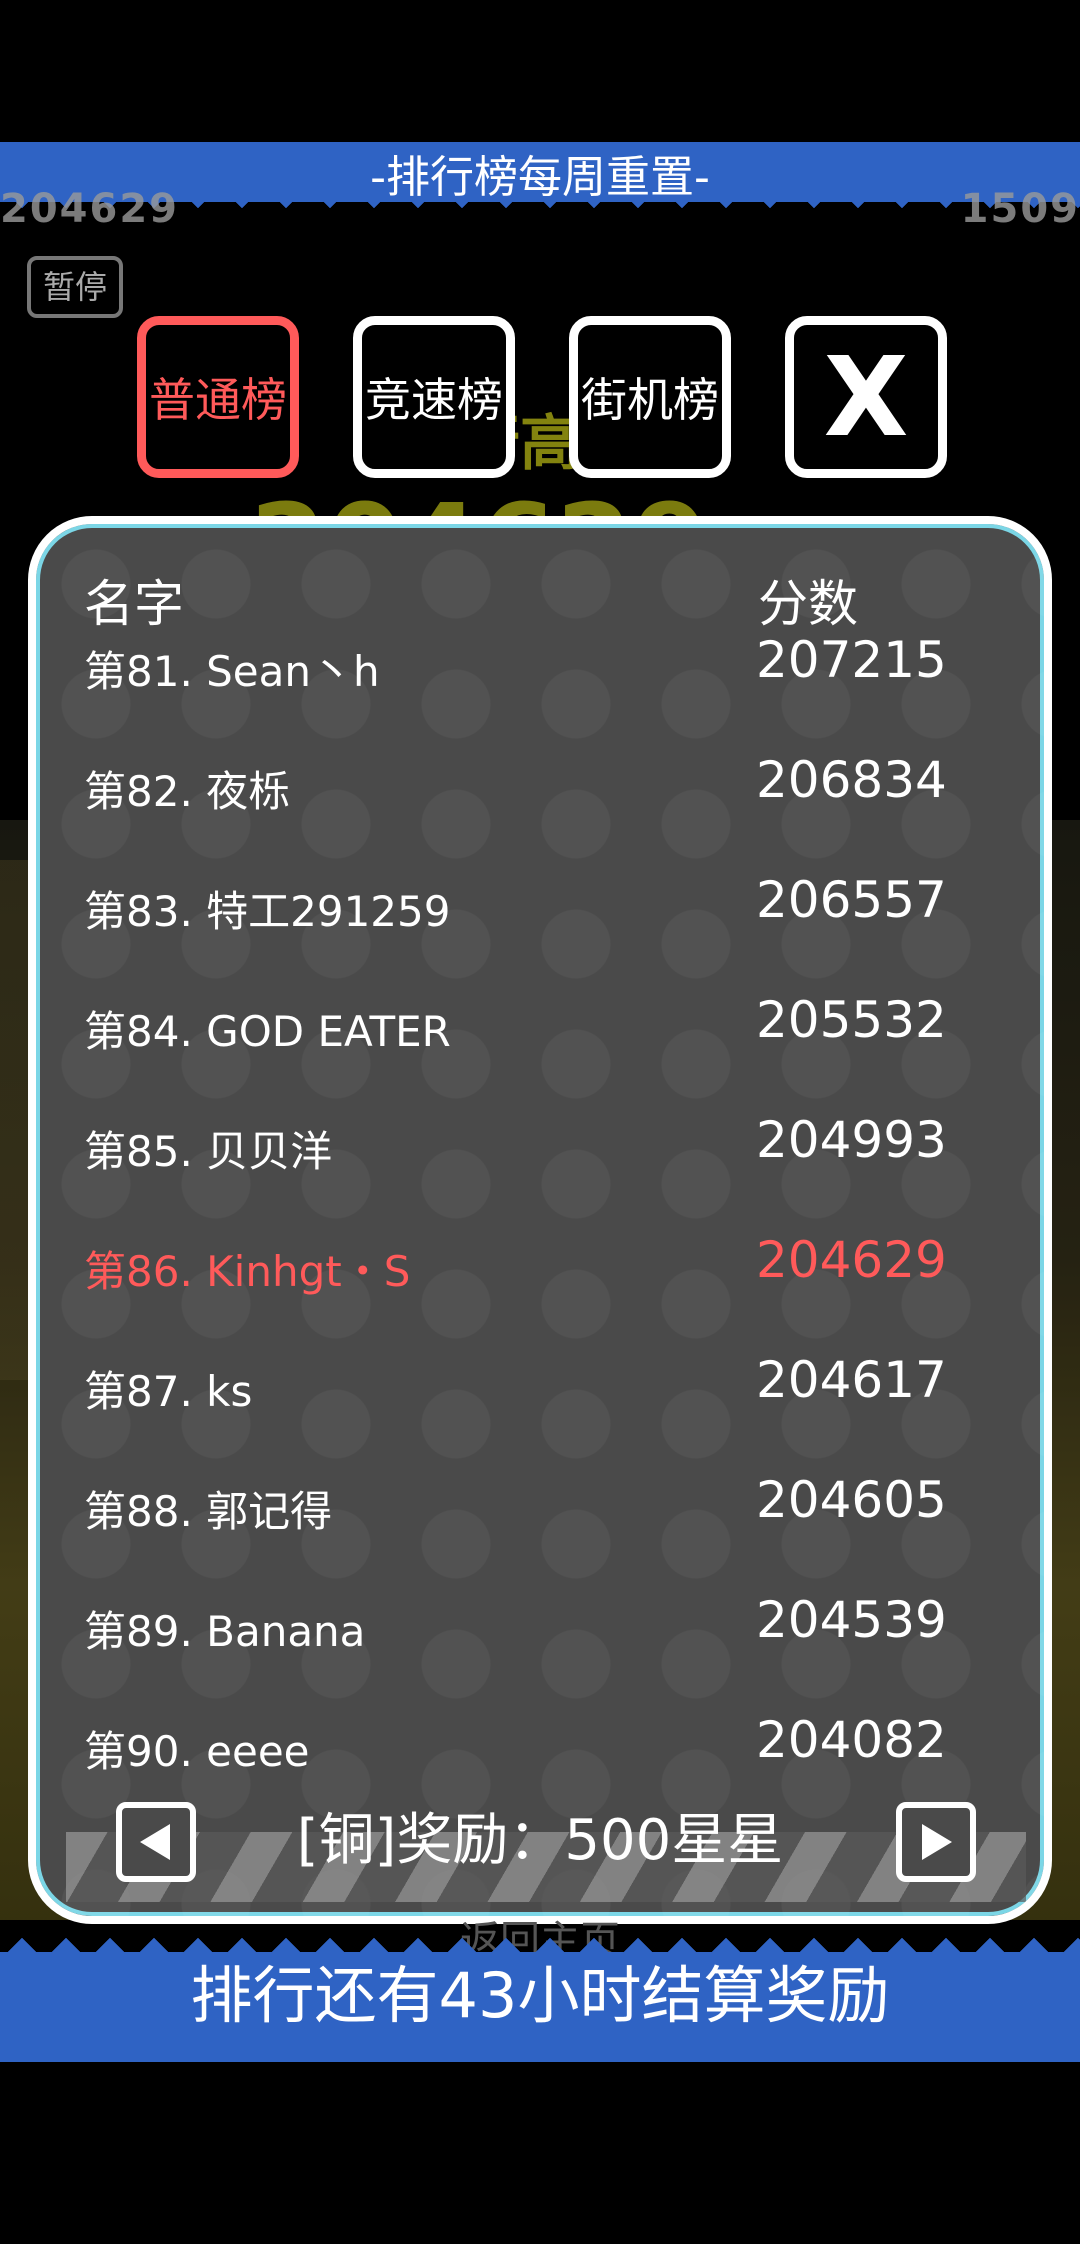 The image size is (1080, 2244). Describe the element at coordinates (208, 1151) in the screenshot. I see `player-name: 第85. 贝贝洋` at that location.